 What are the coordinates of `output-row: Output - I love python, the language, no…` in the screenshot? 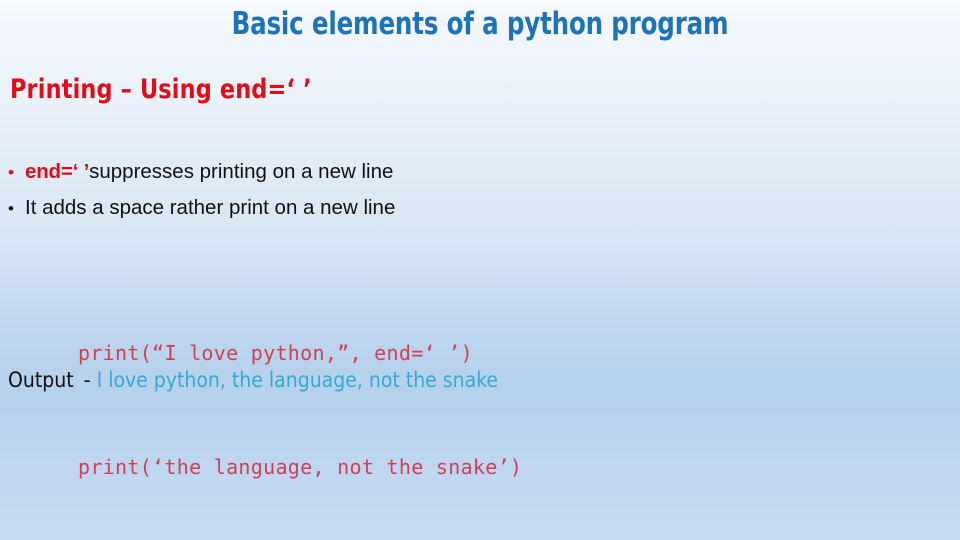 It's located at (253, 380).